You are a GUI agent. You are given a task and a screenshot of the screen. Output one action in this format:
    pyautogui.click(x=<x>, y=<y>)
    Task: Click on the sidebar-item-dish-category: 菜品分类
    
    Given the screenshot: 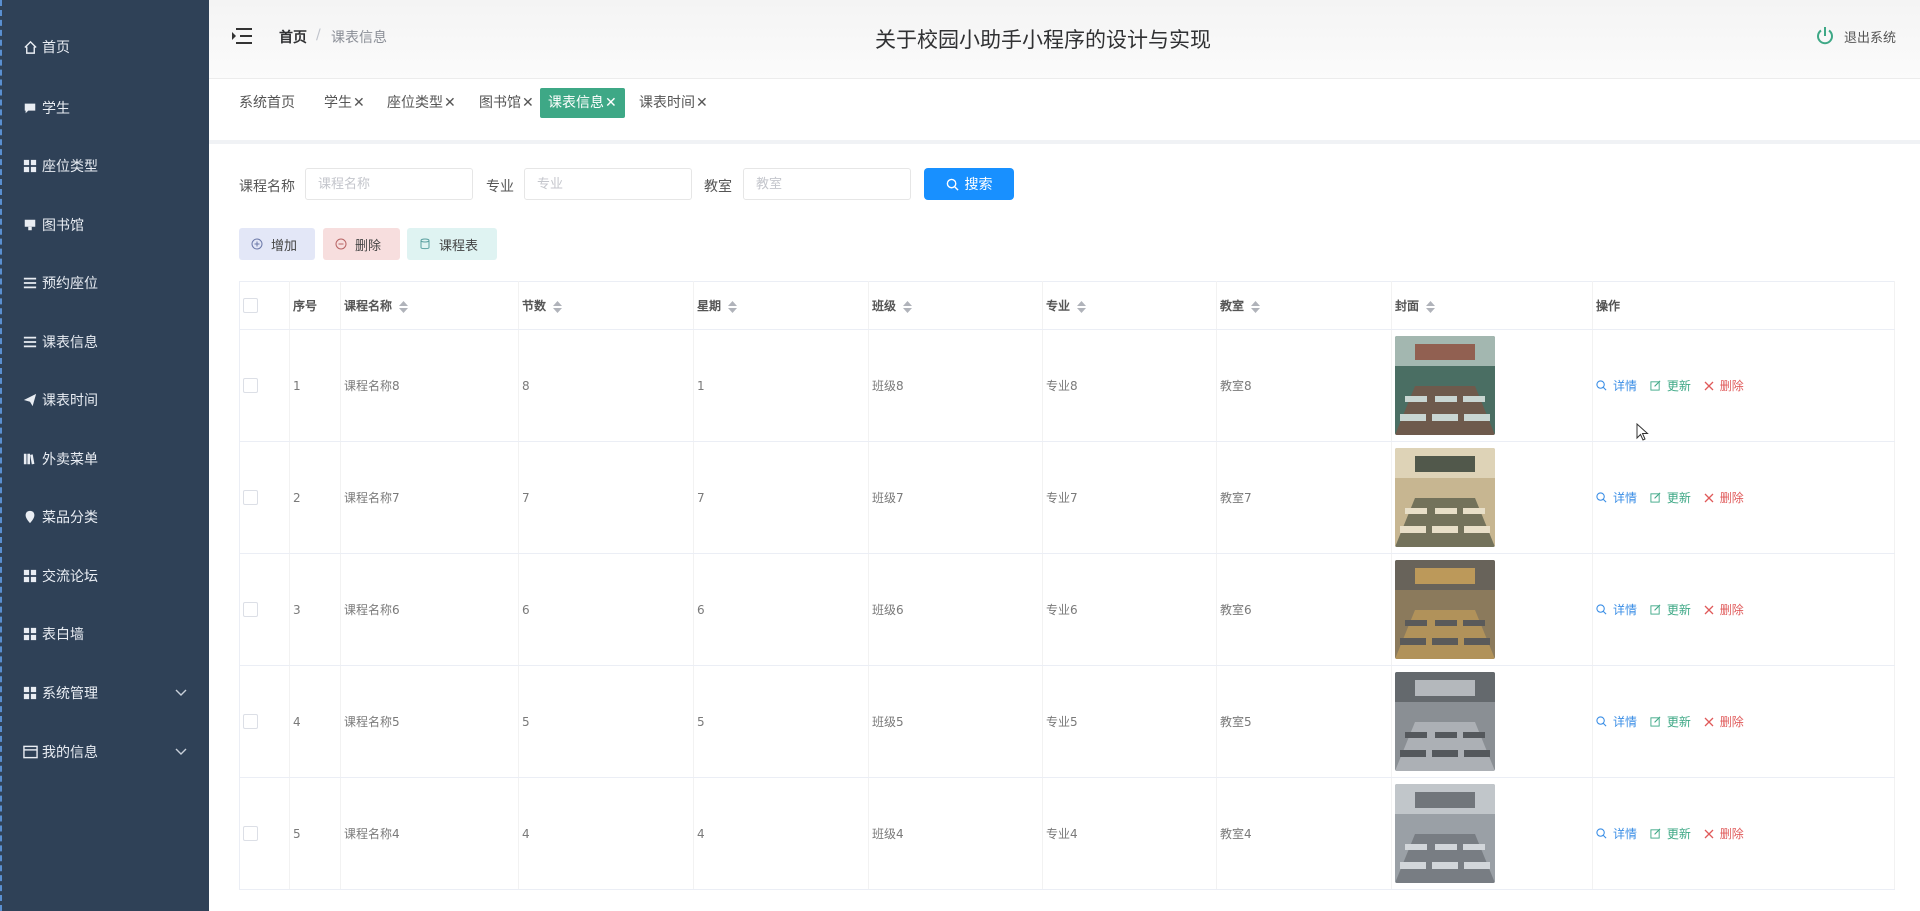 What is the action you would take?
    pyautogui.click(x=105, y=517)
    